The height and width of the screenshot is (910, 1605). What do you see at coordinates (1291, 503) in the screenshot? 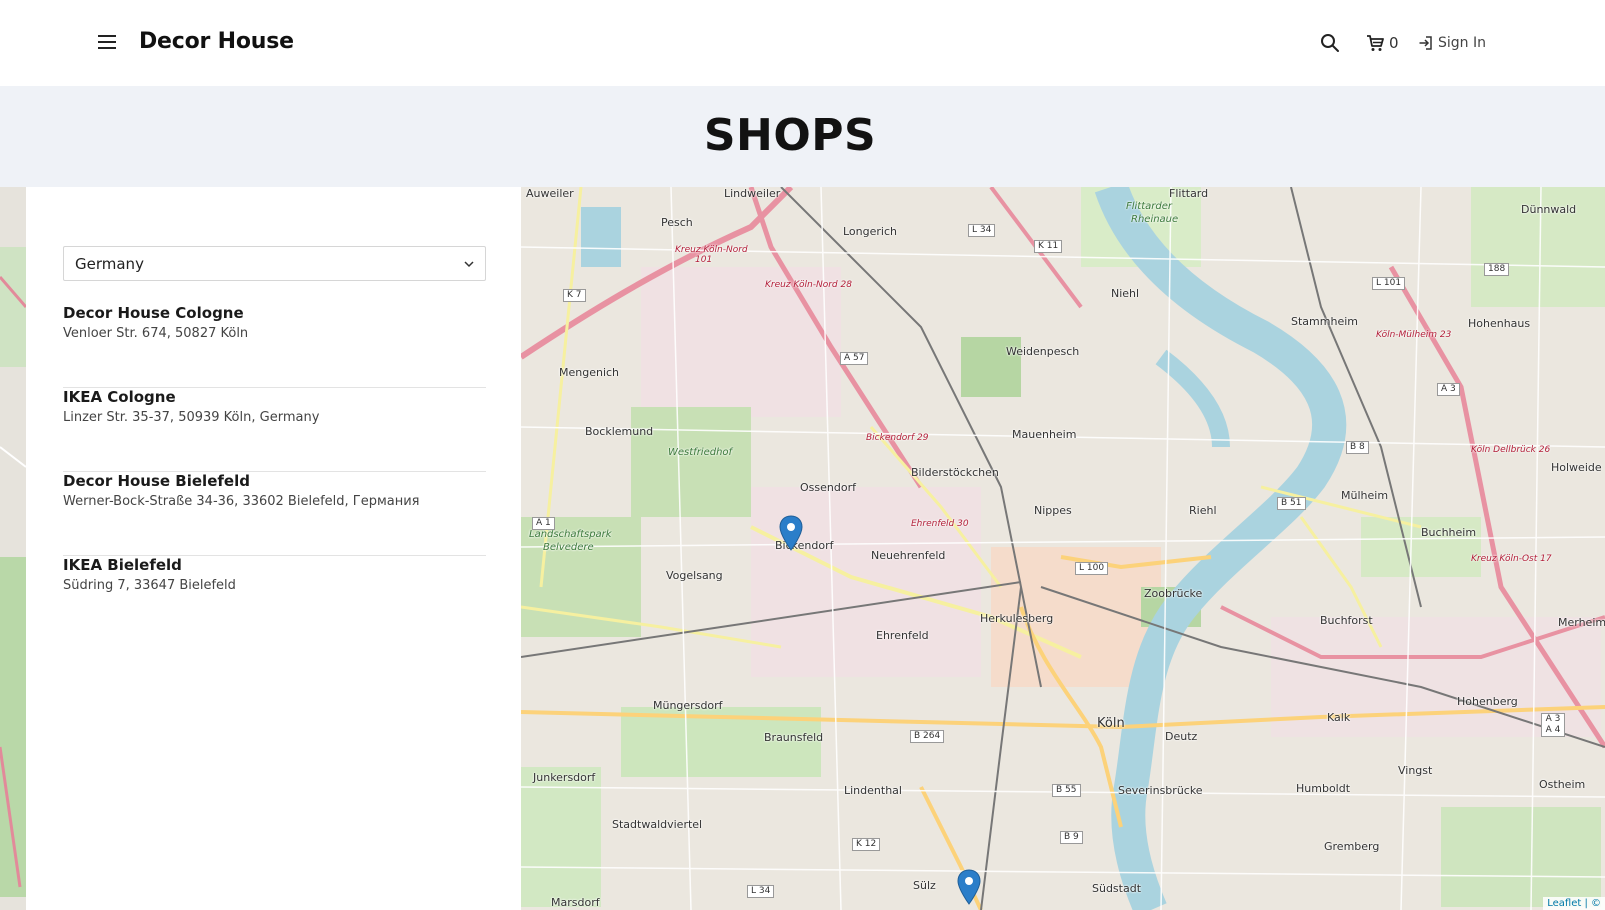
I see `road-shield: B 51` at bounding box center [1291, 503].